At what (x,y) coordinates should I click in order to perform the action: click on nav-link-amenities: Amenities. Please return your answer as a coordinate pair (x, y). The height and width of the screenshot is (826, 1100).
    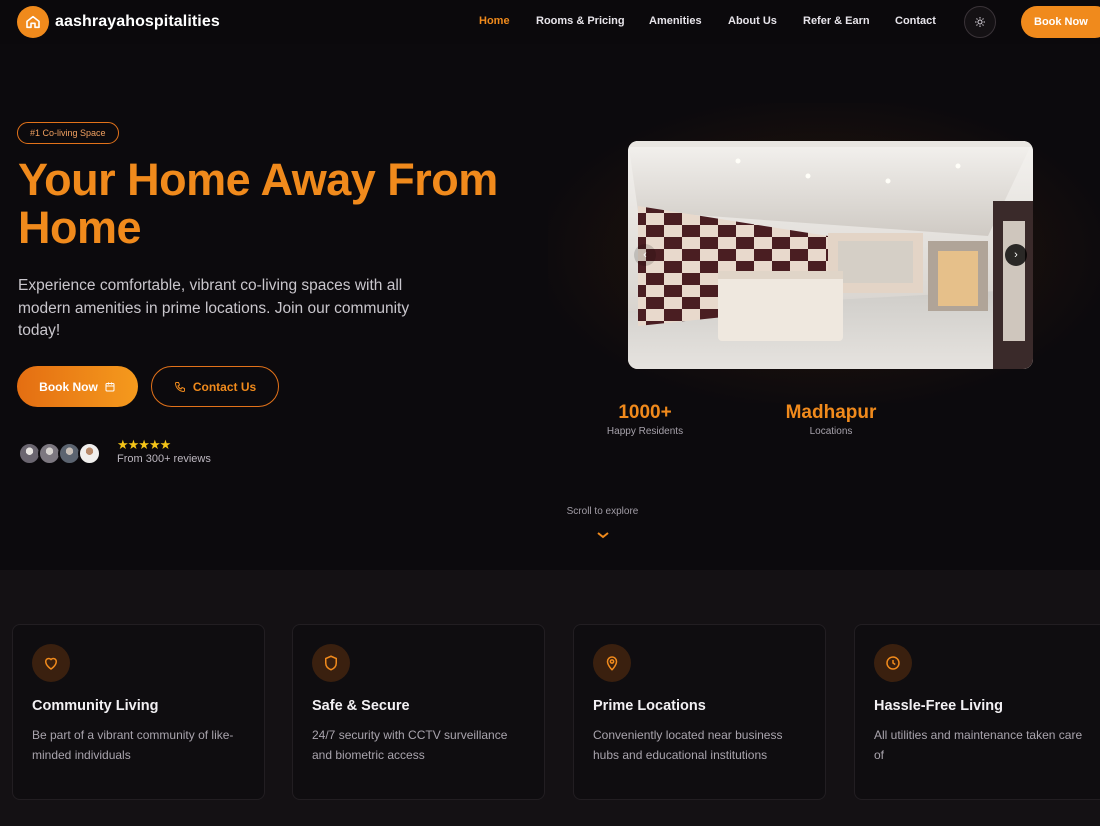
    Looking at the image, I should click on (675, 21).